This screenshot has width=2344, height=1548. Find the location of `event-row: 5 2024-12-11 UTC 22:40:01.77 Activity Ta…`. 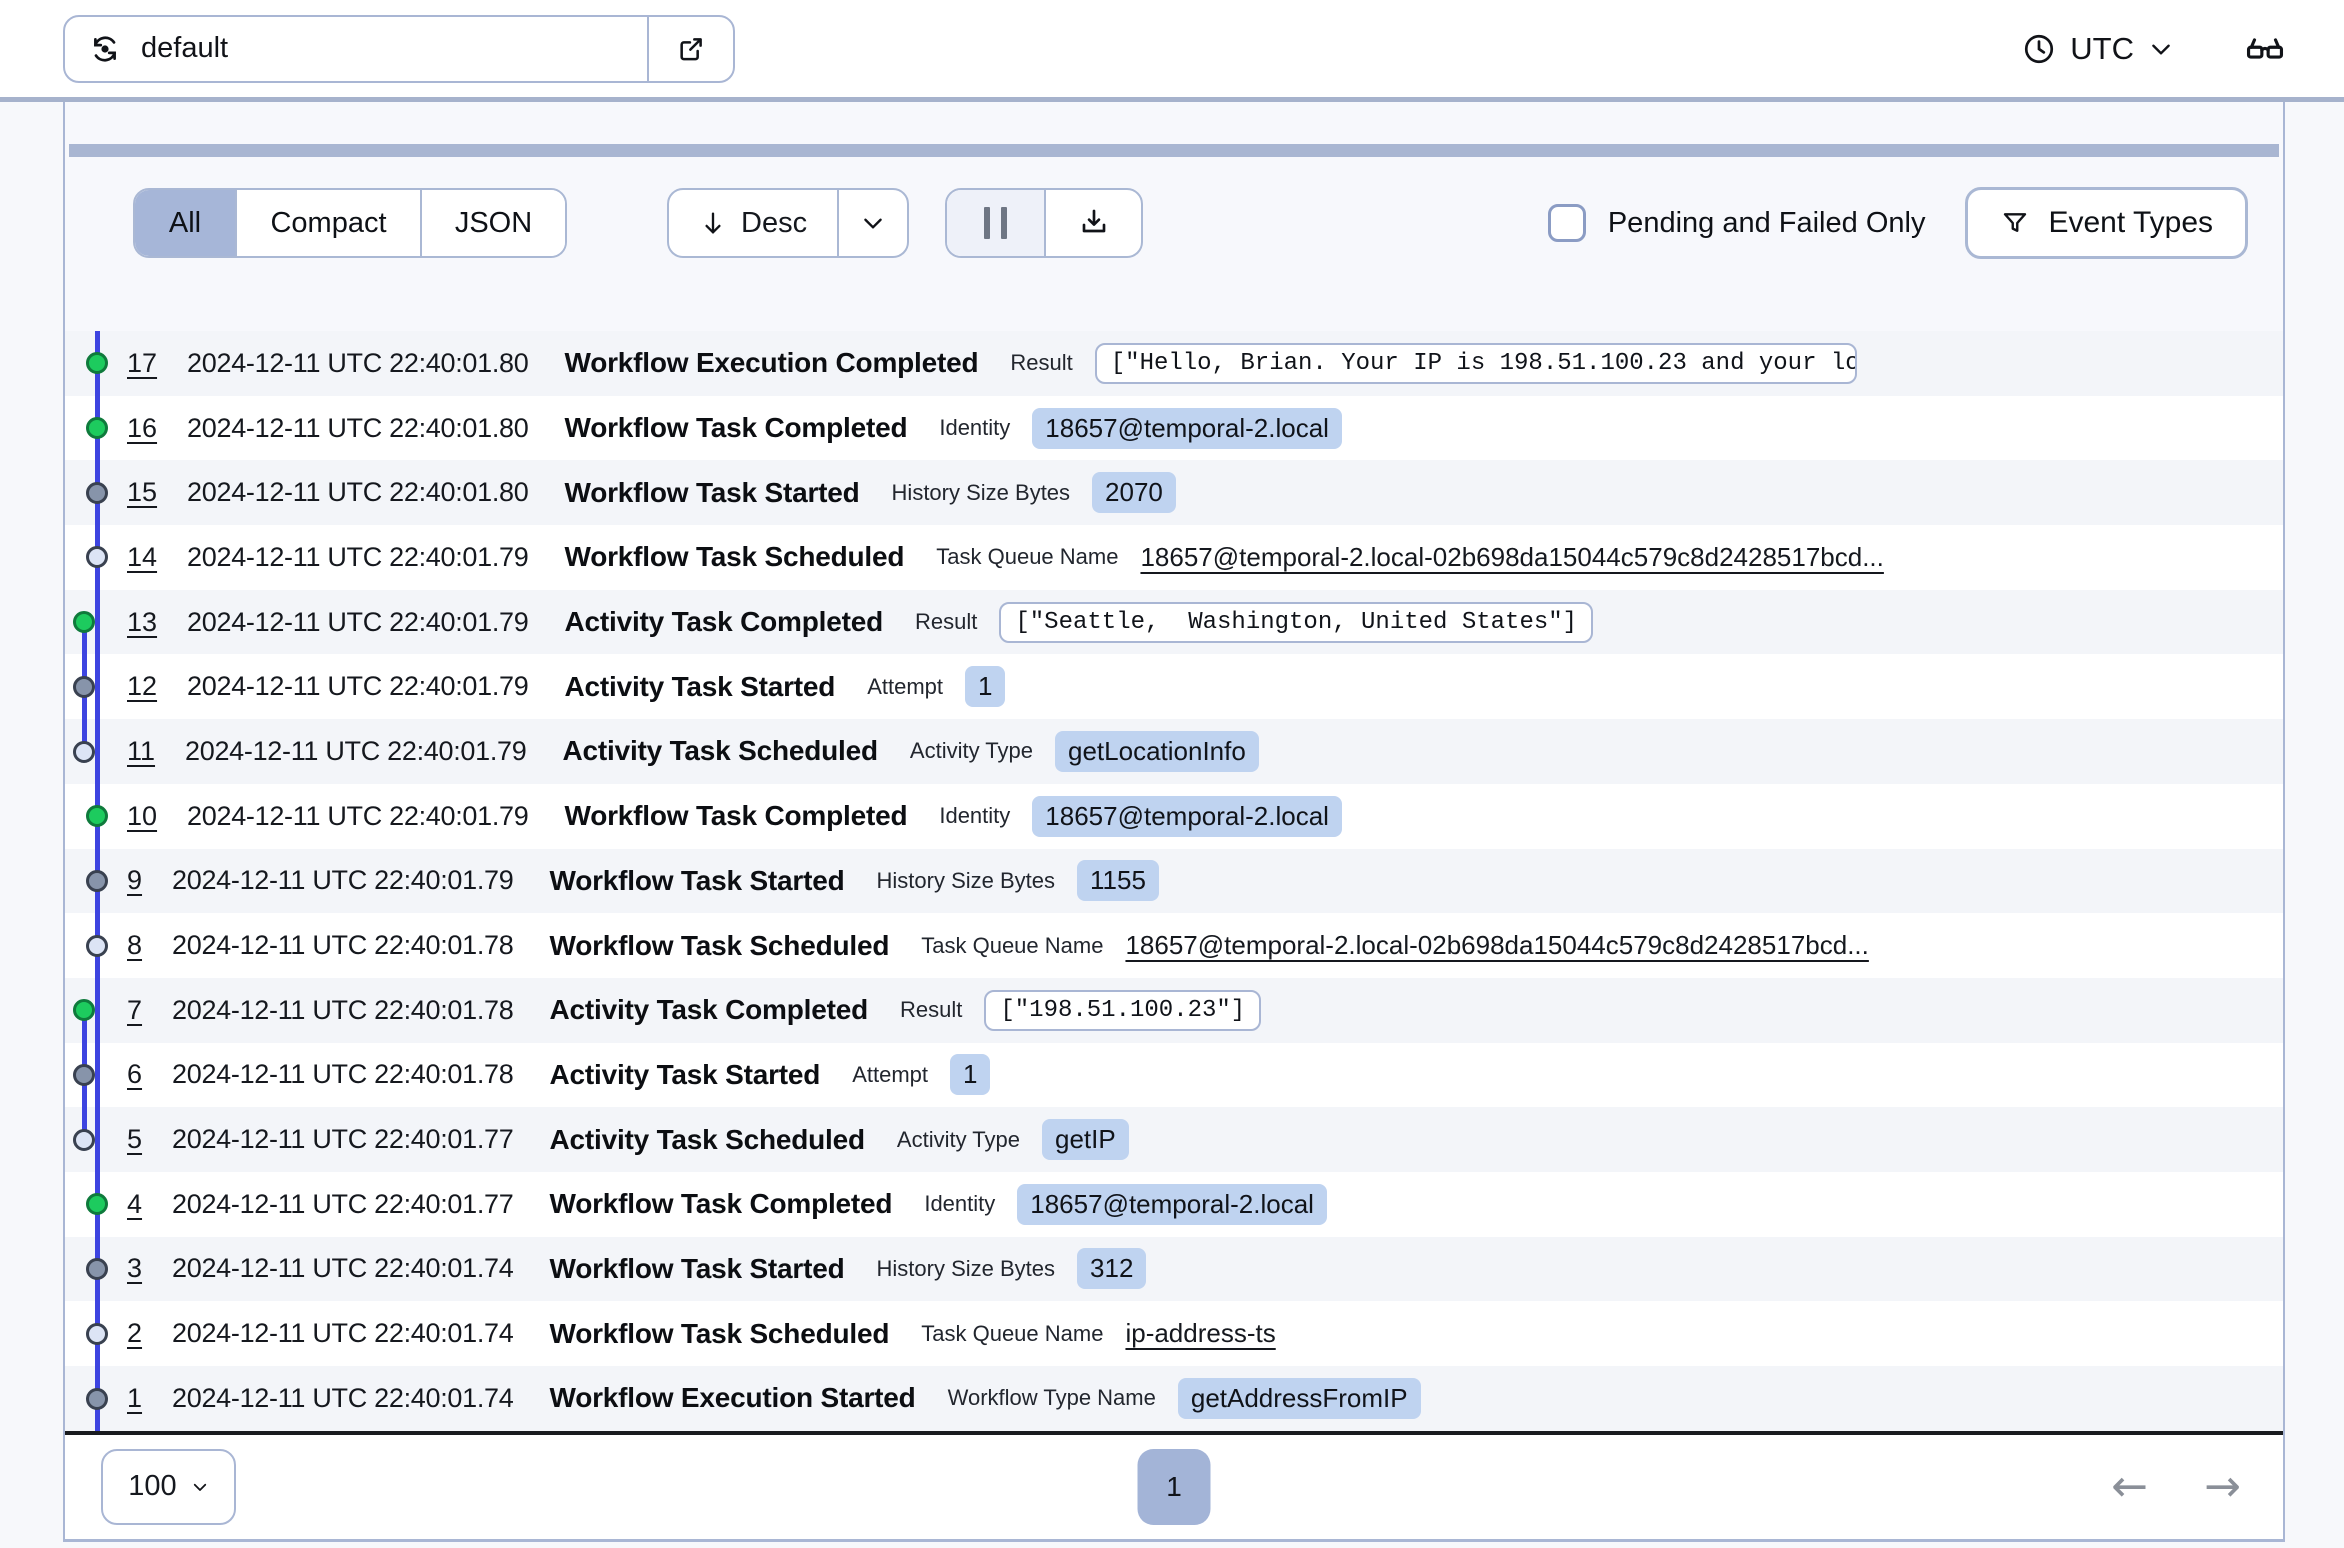

event-row: 5 2024-12-11 UTC 22:40:01.77 Activity Ta… is located at coordinates (1174, 1139).